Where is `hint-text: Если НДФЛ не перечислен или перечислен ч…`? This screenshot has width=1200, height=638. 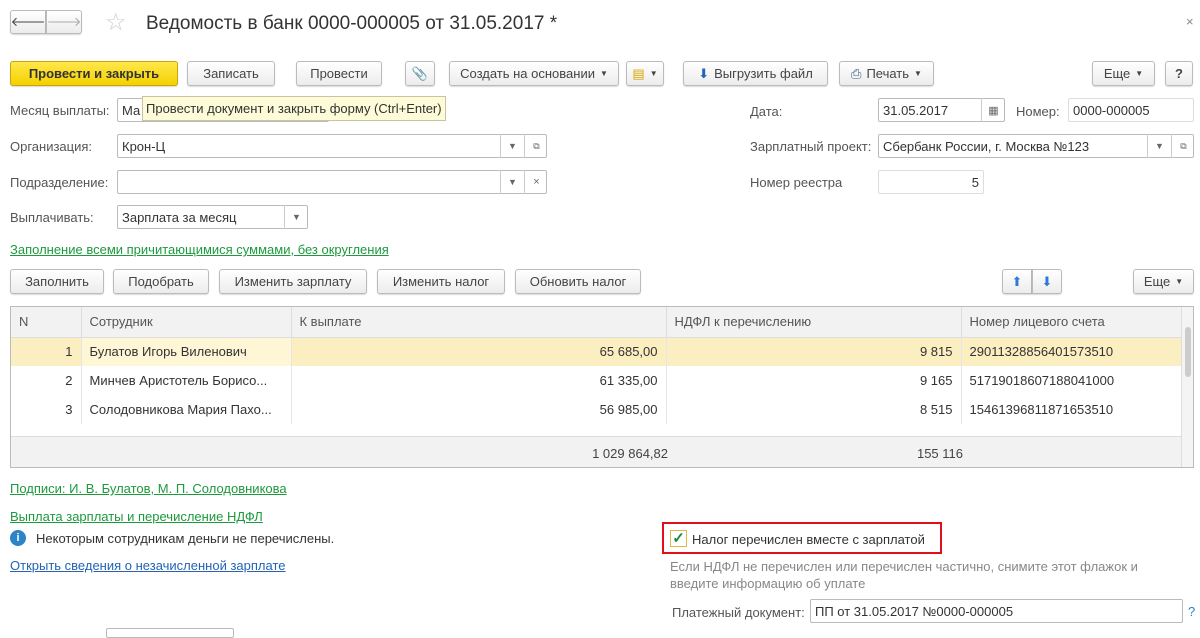 hint-text: Если НДФЛ не перечислен или перечислен ч… is located at coordinates (904, 575).